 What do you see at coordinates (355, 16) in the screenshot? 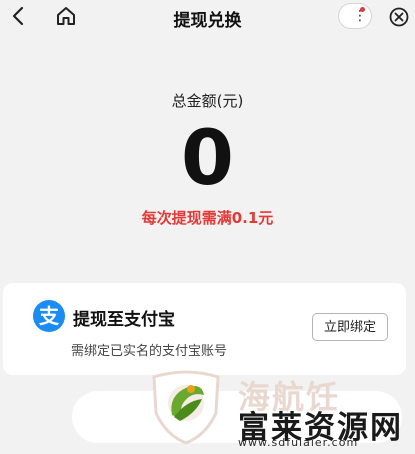
I see `more-button: ⋮` at bounding box center [355, 16].